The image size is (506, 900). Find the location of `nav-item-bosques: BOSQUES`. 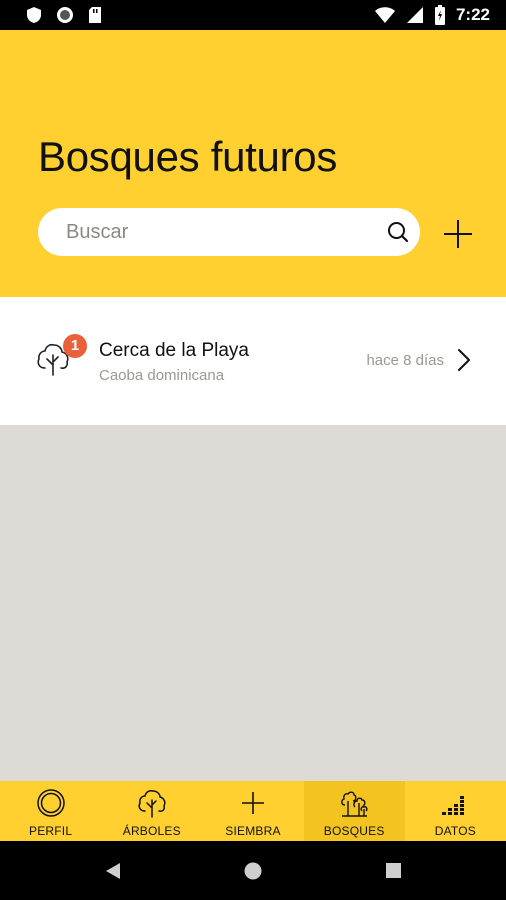

nav-item-bosques: BOSQUES is located at coordinates (354, 811).